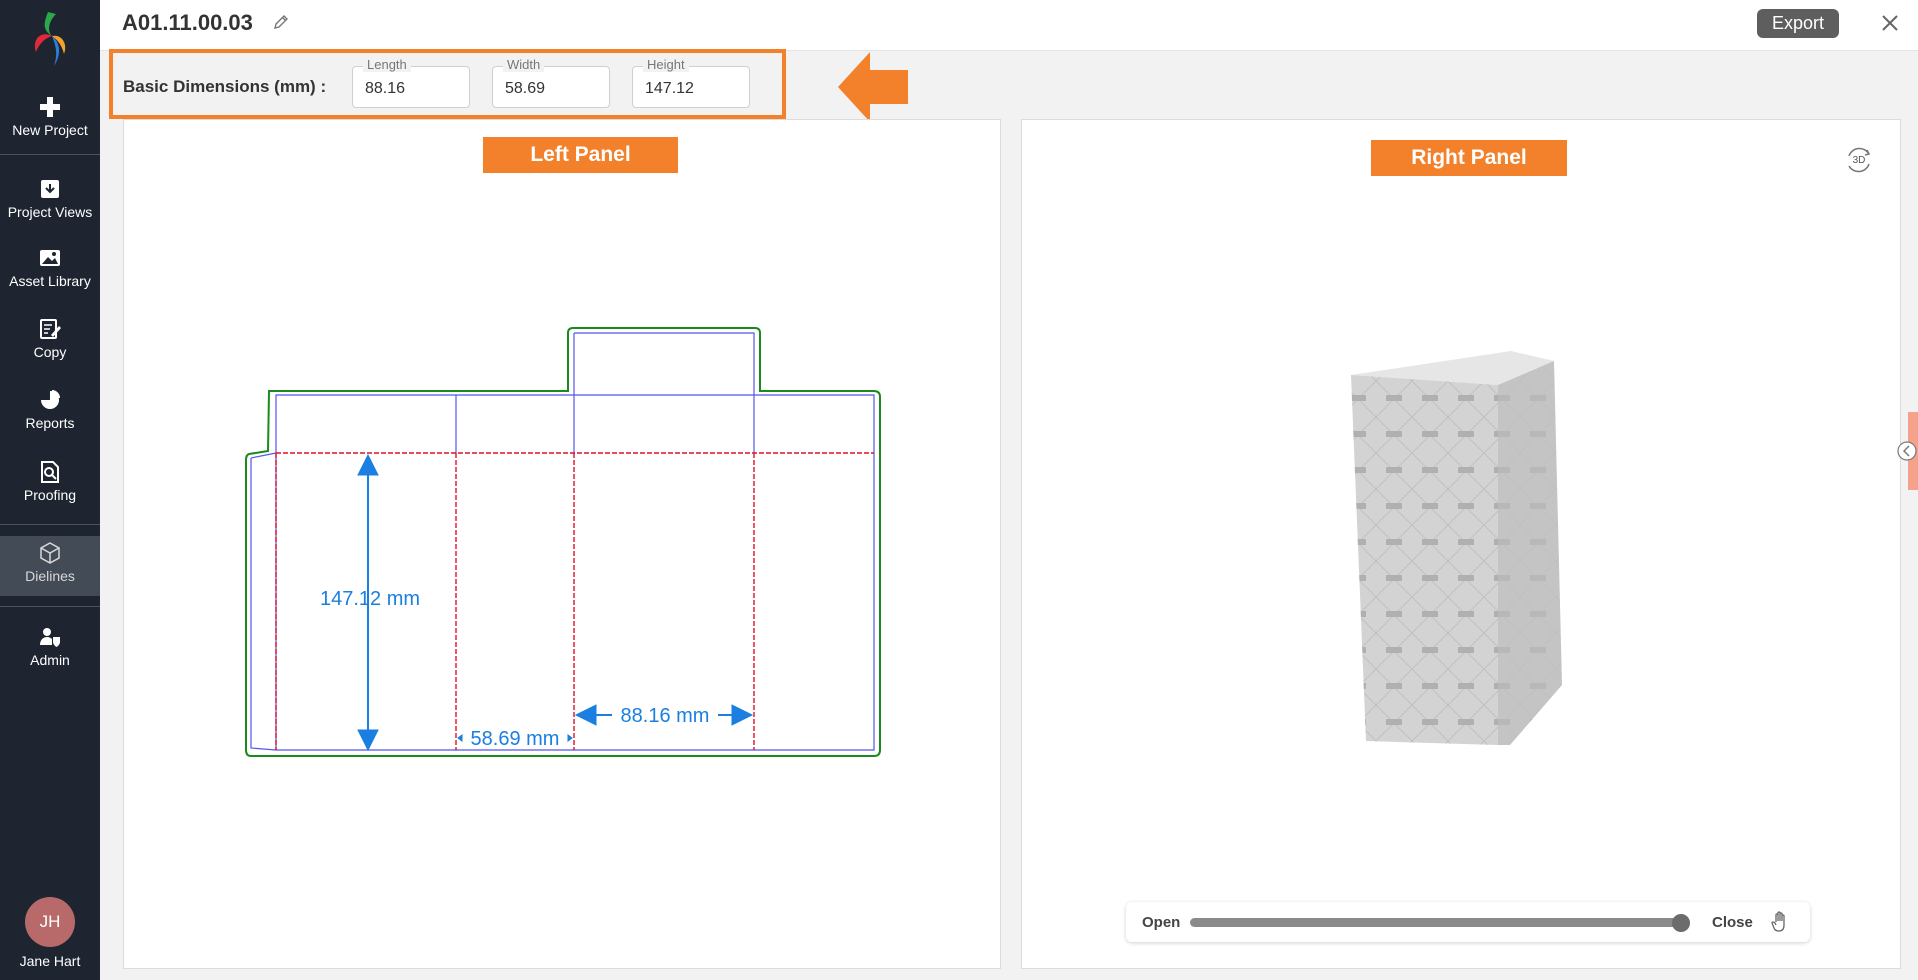  I want to click on badge-3d-text: 3D, so click(1859, 160).